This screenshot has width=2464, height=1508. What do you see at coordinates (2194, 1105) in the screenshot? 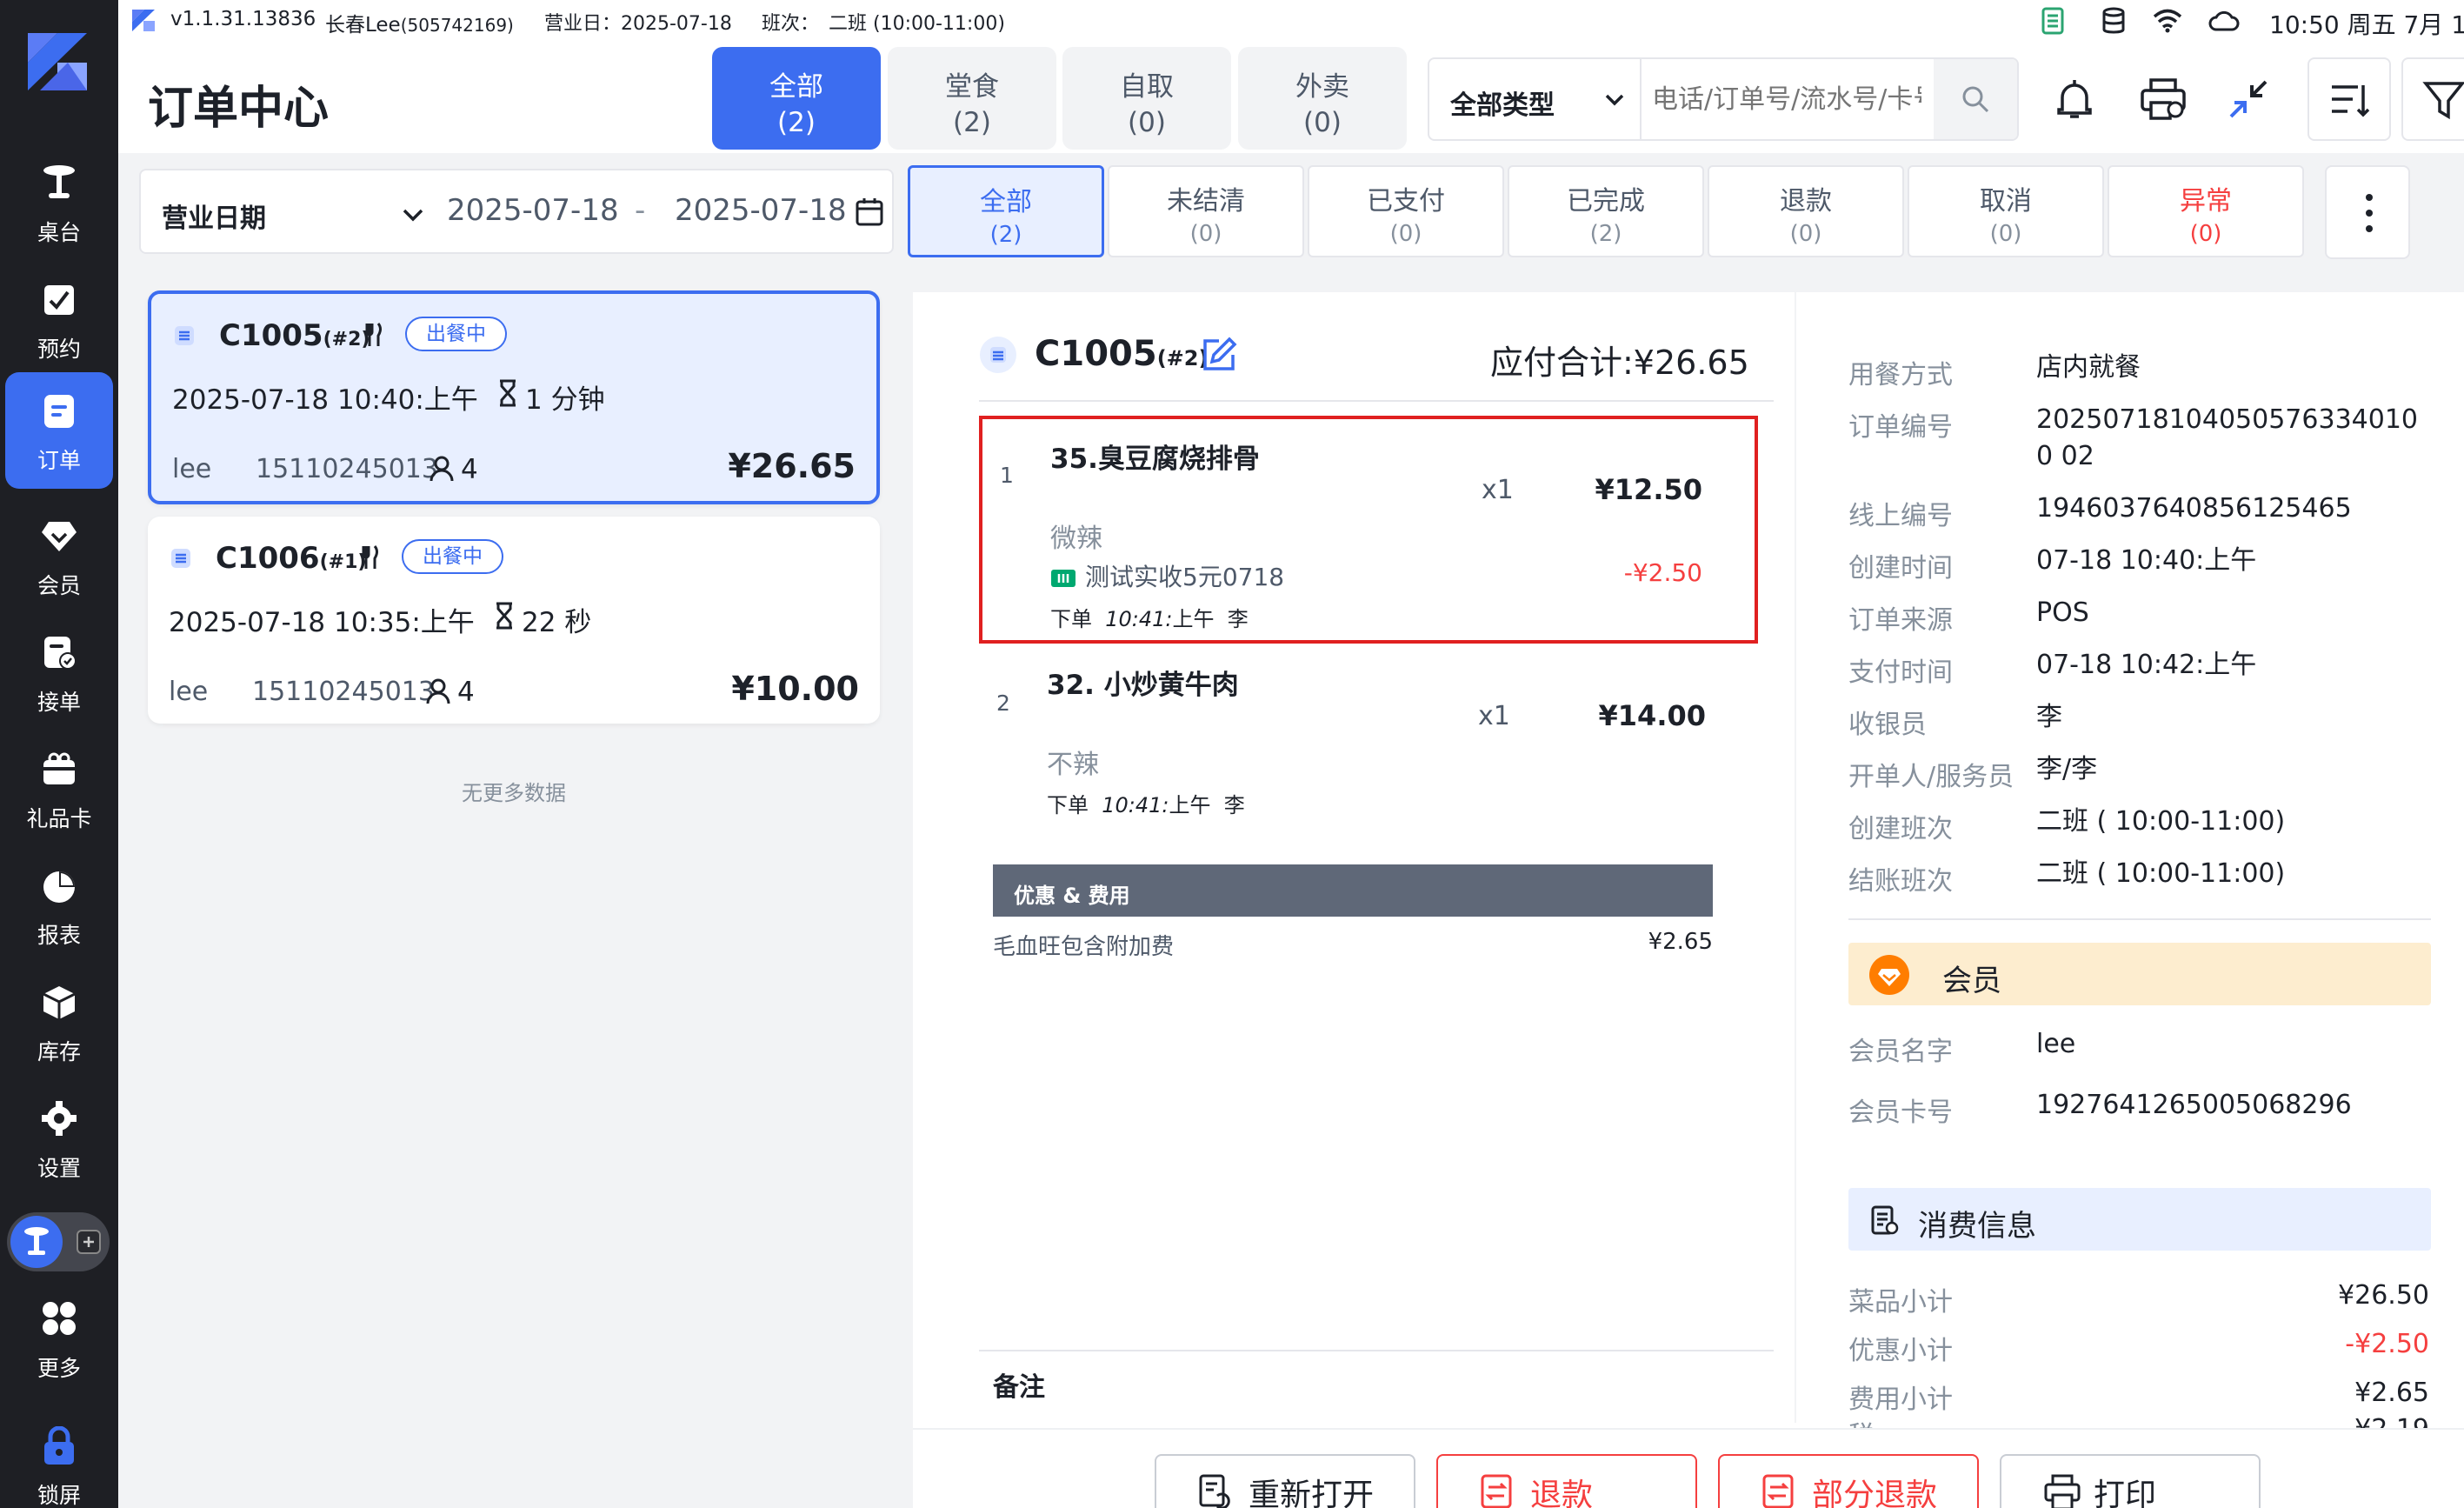
I see `member-card-number: 1927641265005068296` at bounding box center [2194, 1105].